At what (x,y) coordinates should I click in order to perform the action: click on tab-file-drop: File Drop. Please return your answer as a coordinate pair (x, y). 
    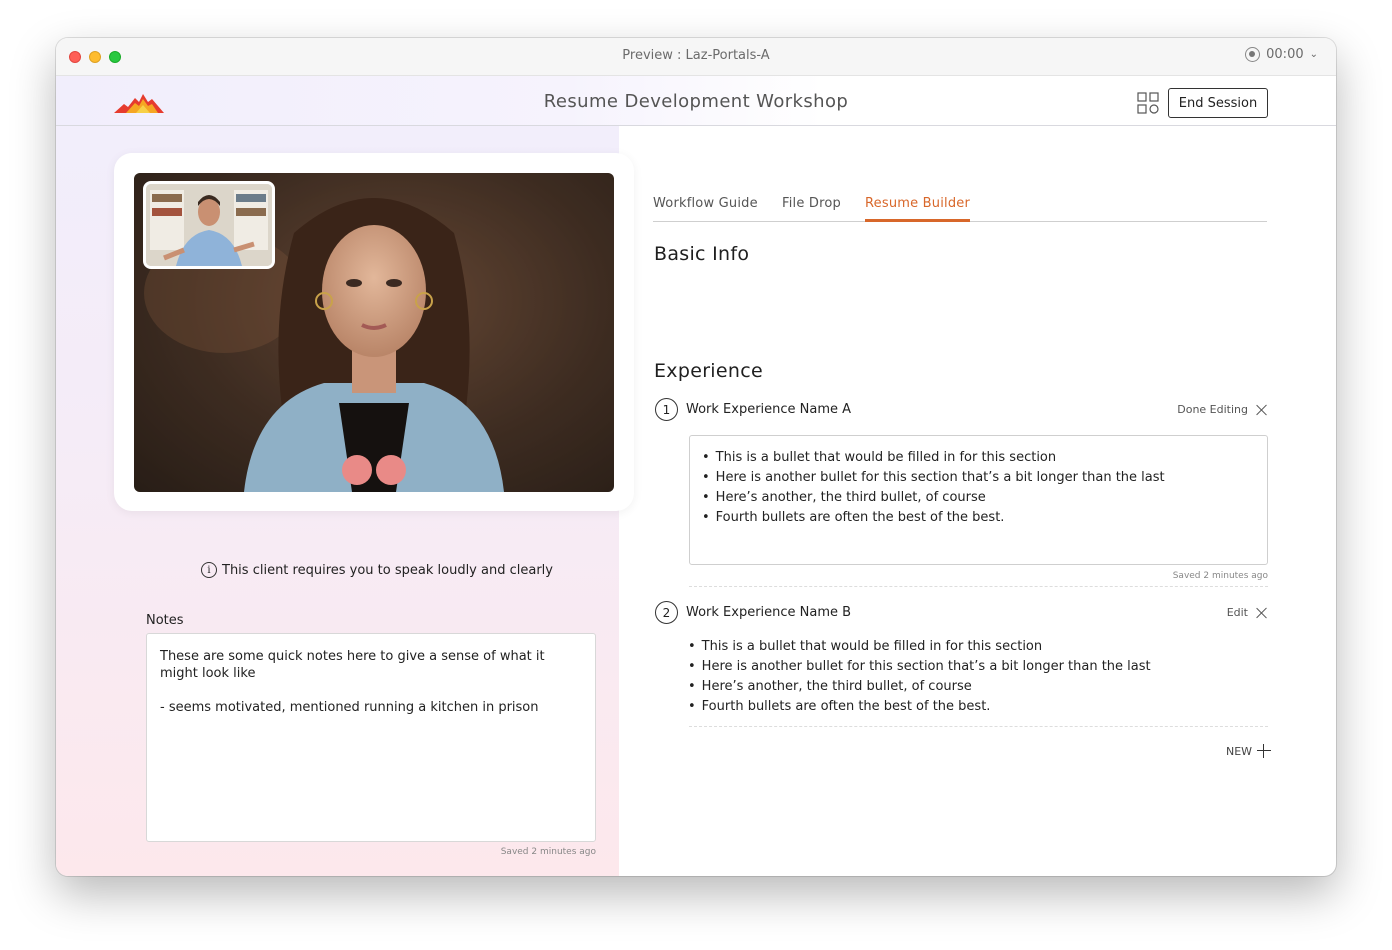
    Looking at the image, I should click on (811, 207).